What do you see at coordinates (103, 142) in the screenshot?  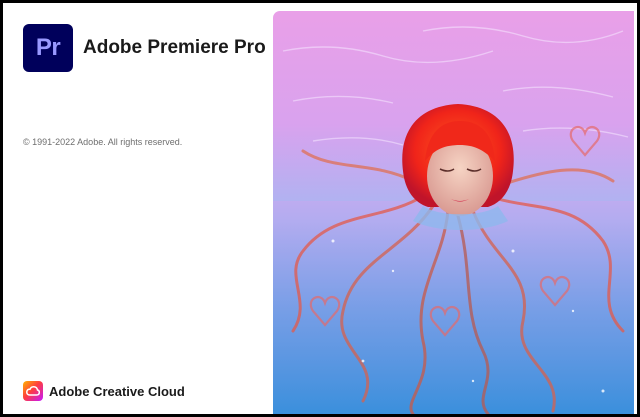 I see `copyright-notice: © 1991-2022 Adobe. All rights reserved.` at bounding box center [103, 142].